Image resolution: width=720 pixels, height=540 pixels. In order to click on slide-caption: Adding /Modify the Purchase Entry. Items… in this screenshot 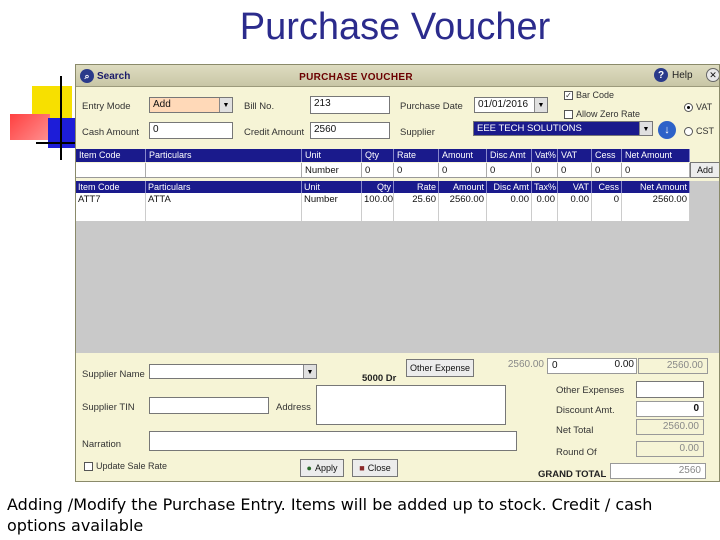, I will do `click(330, 515)`.